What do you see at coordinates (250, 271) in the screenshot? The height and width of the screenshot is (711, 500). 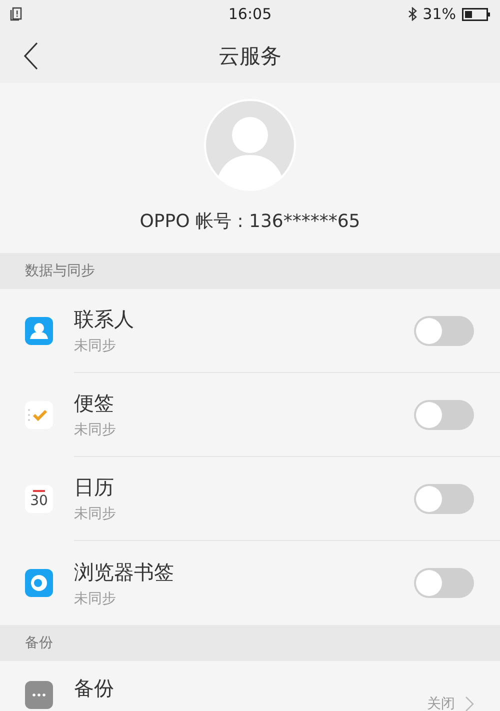 I see `section-header: 数据与同步` at bounding box center [250, 271].